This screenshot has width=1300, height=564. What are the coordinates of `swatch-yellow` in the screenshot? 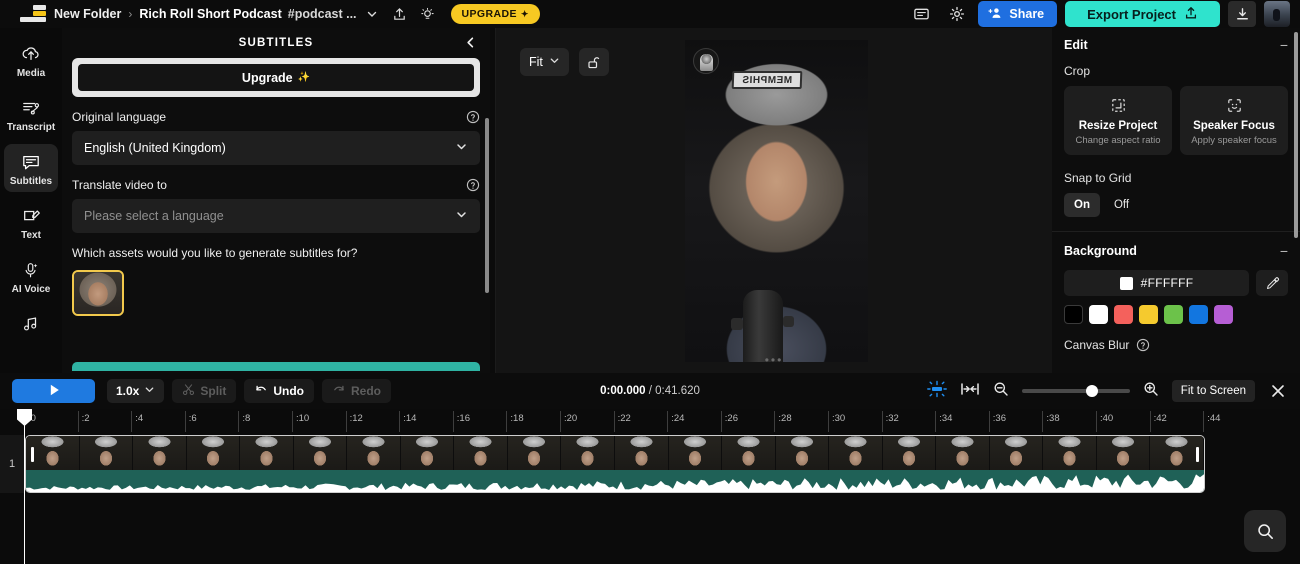 It's located at (1148, 314).